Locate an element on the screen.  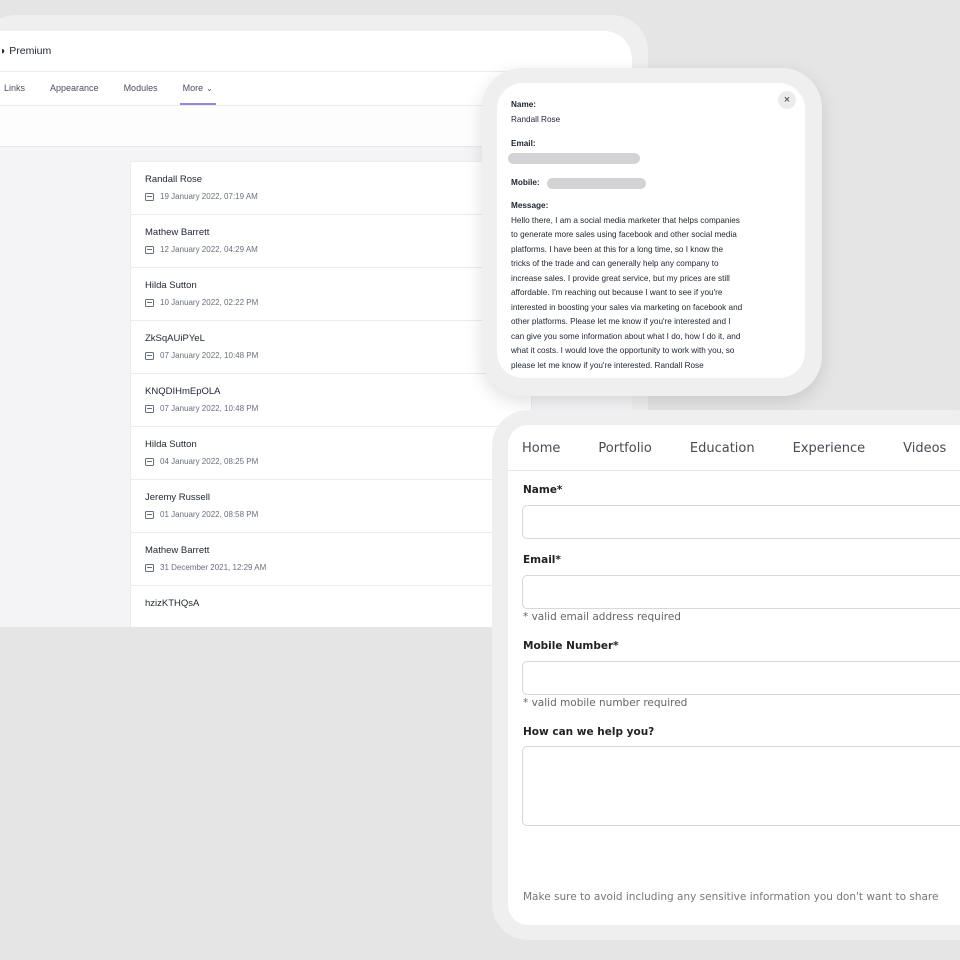
tab-education: Education is located at coordinates (722, 448).